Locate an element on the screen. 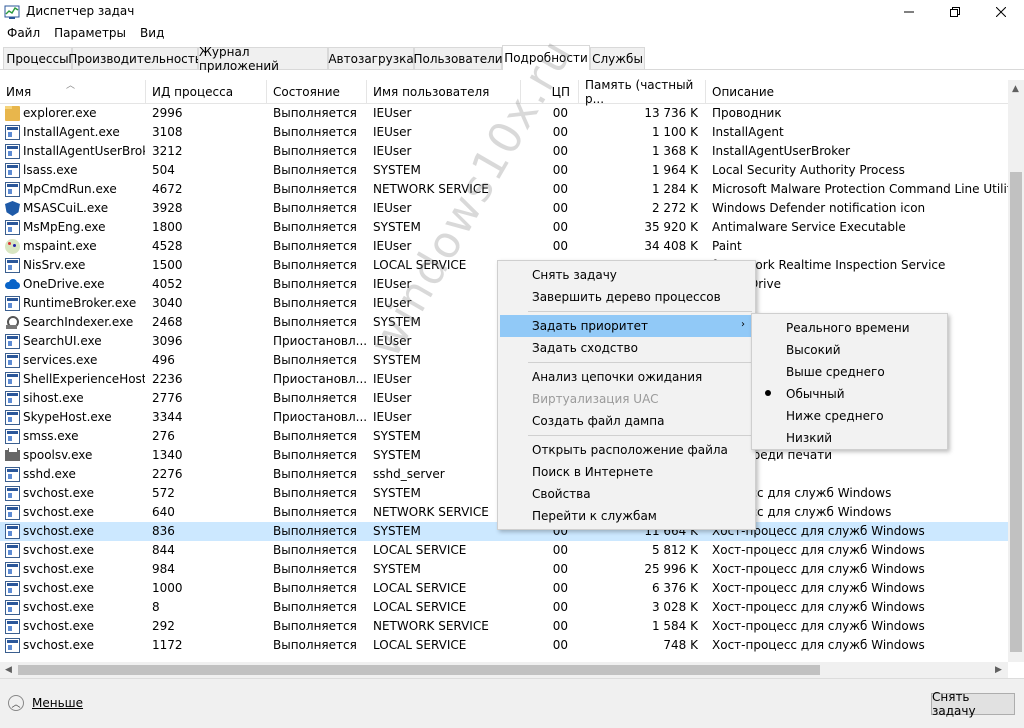  priority-option: Обычный is located at coordinates (849, 394).